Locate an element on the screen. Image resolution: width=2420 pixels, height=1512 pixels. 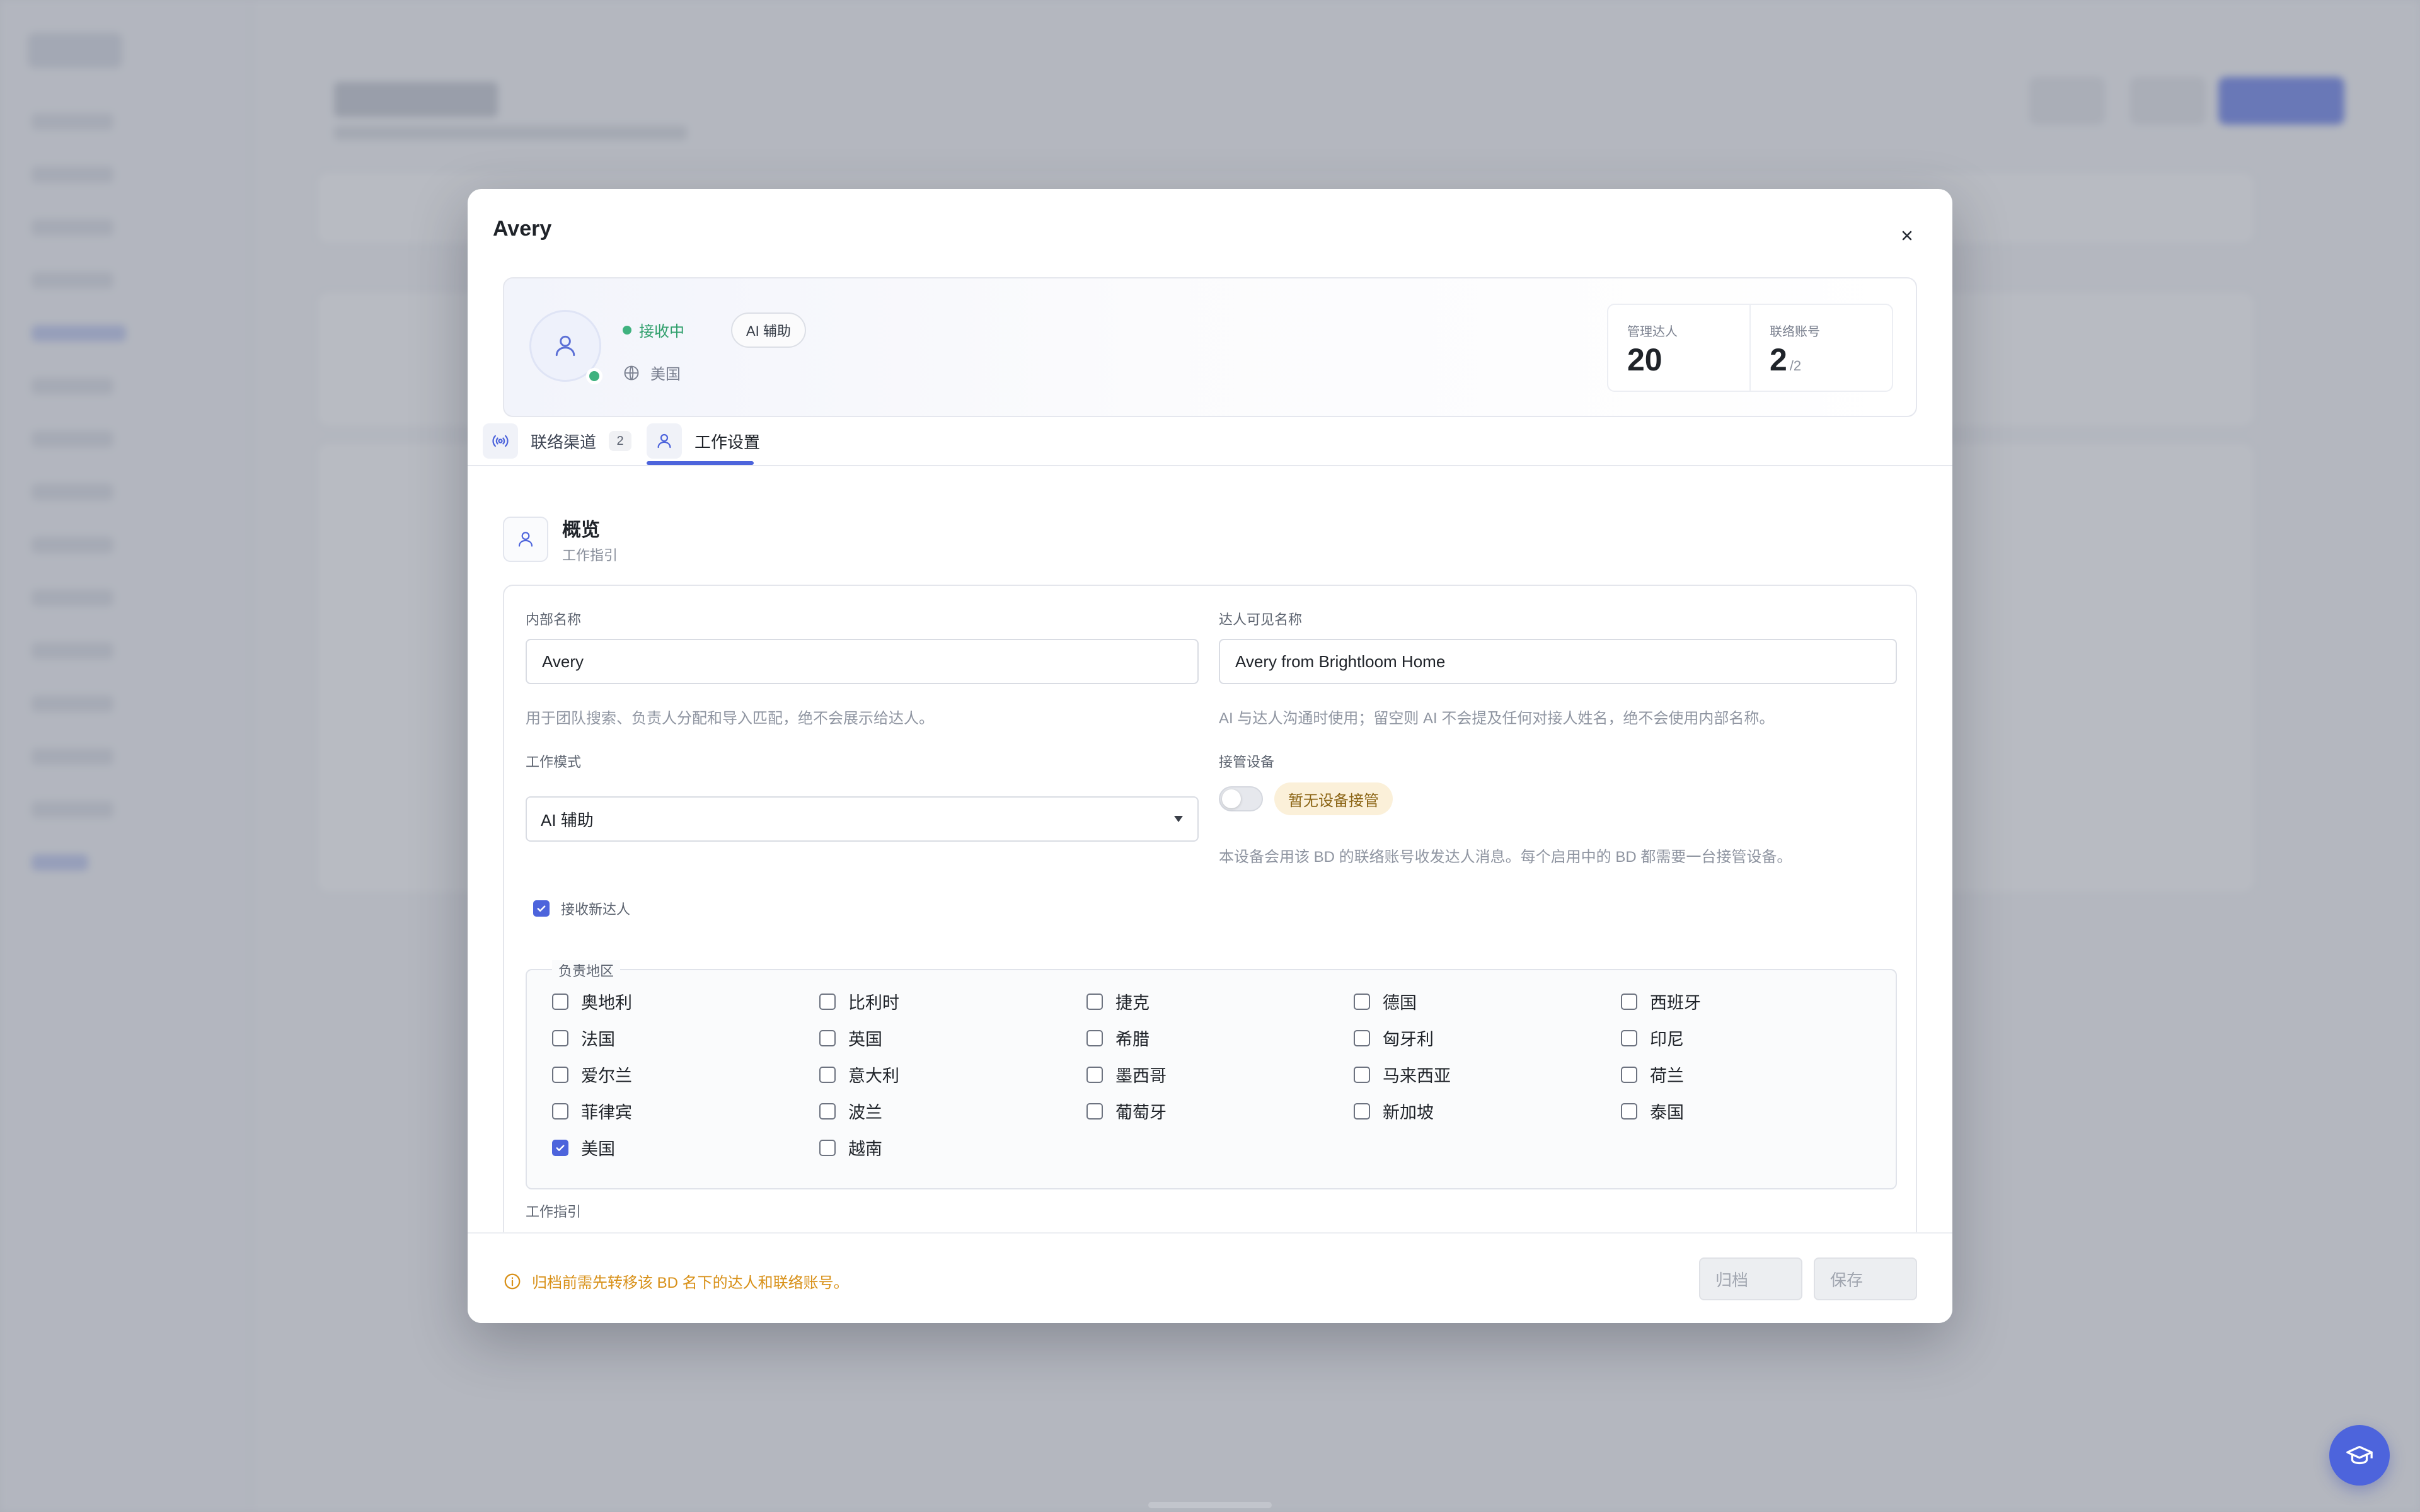
region-label: 葡萄牙 is located at coordinates (1141, 1112).